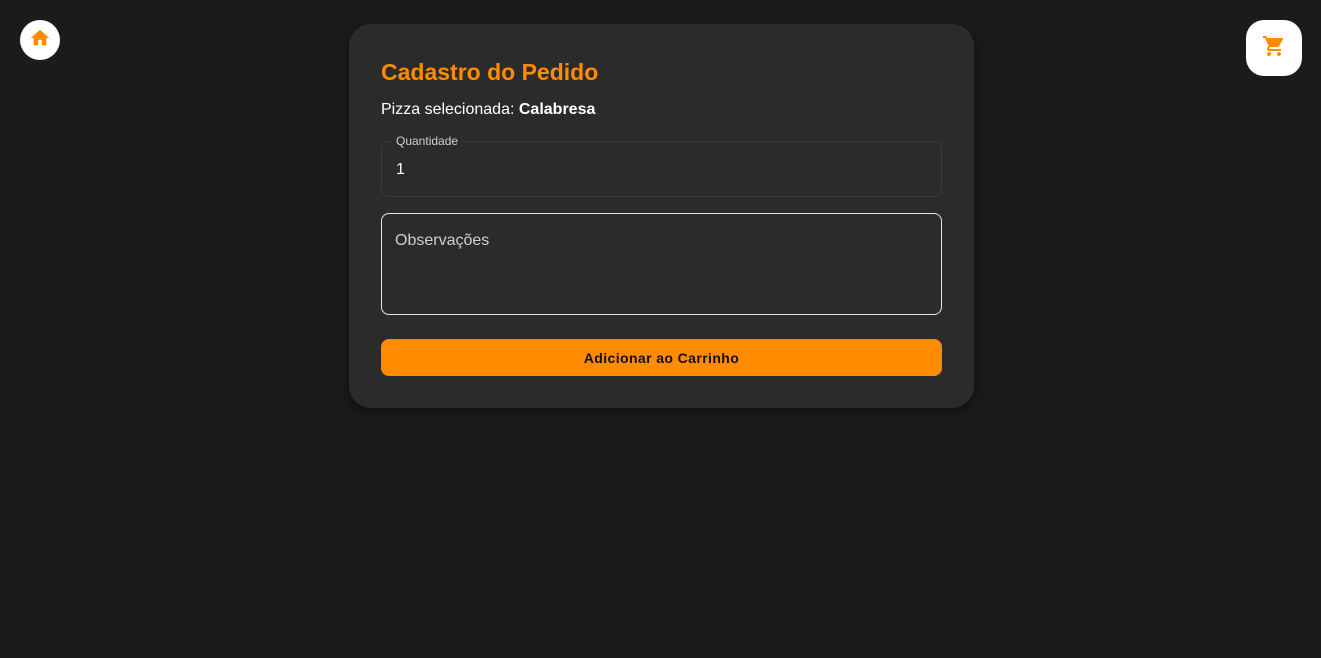 The width and height of the screenshot is (1321, 658). What do you see at coordinates (661, 357) in the screenshot?
I see `add-to-cart-button: Adicionar ao Carrinho` at bounding box center [661, 357].